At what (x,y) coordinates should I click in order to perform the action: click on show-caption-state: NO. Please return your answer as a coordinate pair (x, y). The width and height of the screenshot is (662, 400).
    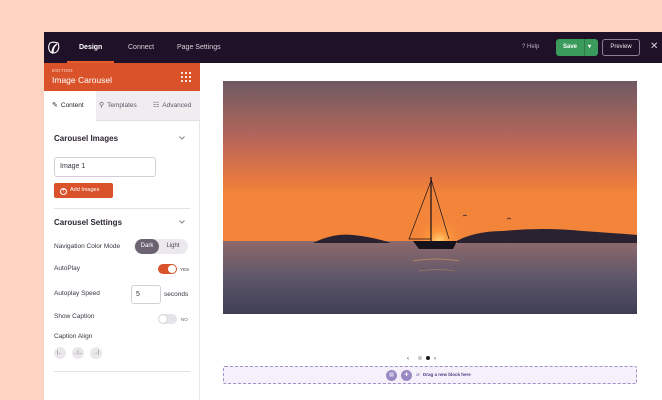
    Looking at the image, I should click on (184, 319).